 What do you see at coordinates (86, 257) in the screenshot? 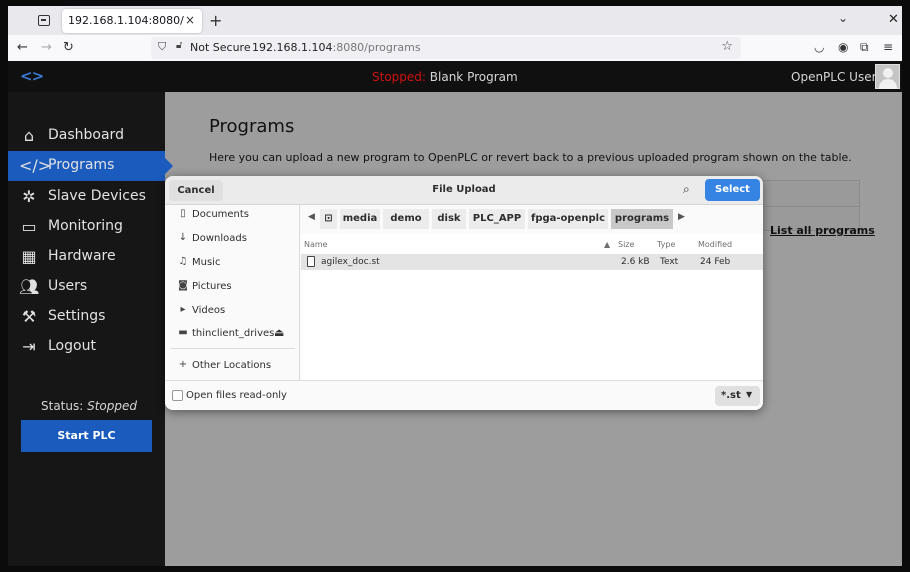
I see `sidebar-item-hardware: ▦ Hardware` at bounding box center [86, 257].